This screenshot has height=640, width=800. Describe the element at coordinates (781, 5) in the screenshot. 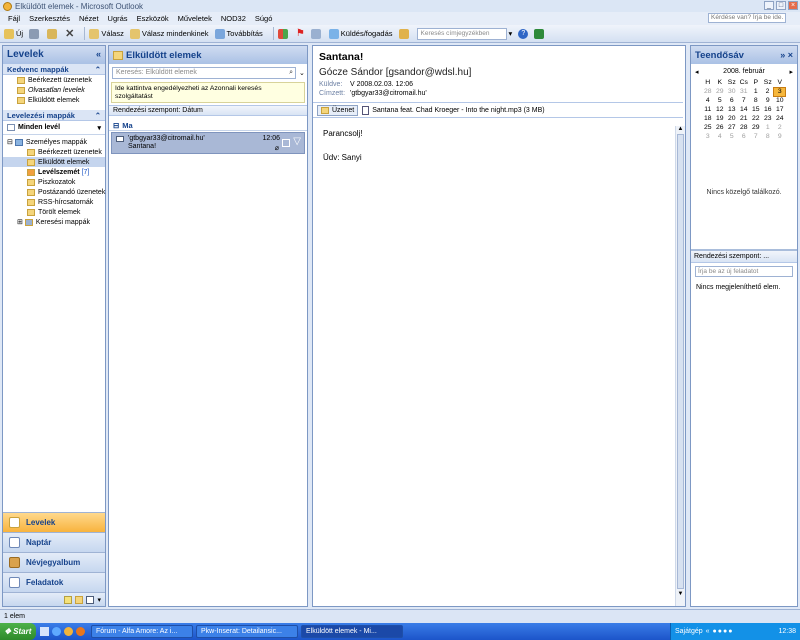

I see `maximize-button: □` at that location.